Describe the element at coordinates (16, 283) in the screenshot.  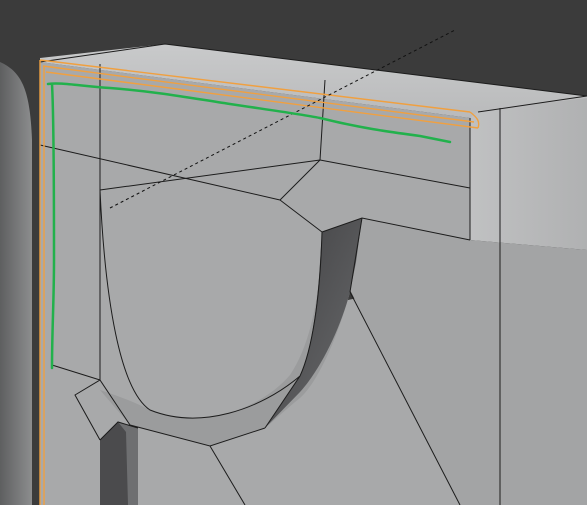
I see `background-mesh` at that location.